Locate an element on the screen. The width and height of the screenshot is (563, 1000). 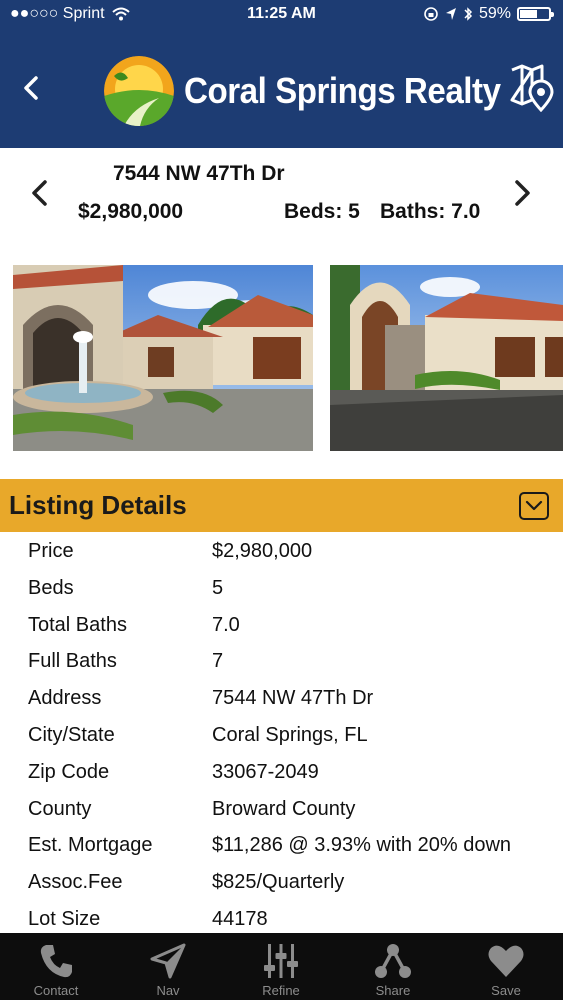
rotation-lock-icon is located at coordinates (431, 14).